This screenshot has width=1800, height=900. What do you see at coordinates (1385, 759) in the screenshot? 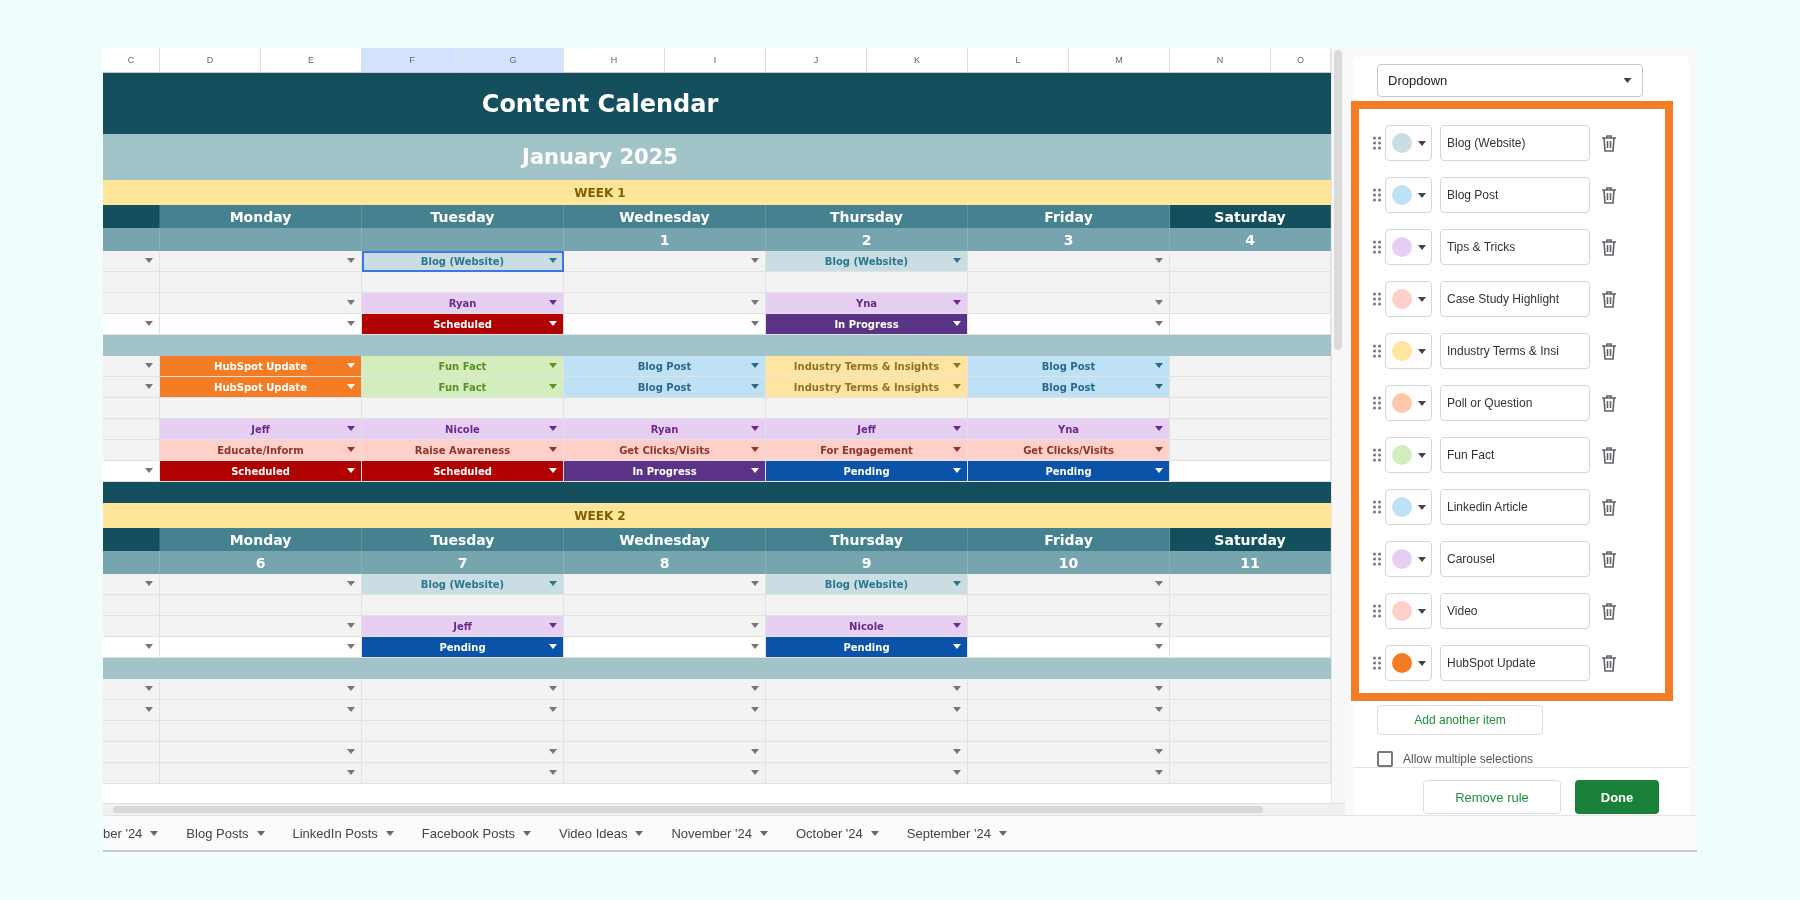
I see `checkbox` at bounding box center [1385, 759].